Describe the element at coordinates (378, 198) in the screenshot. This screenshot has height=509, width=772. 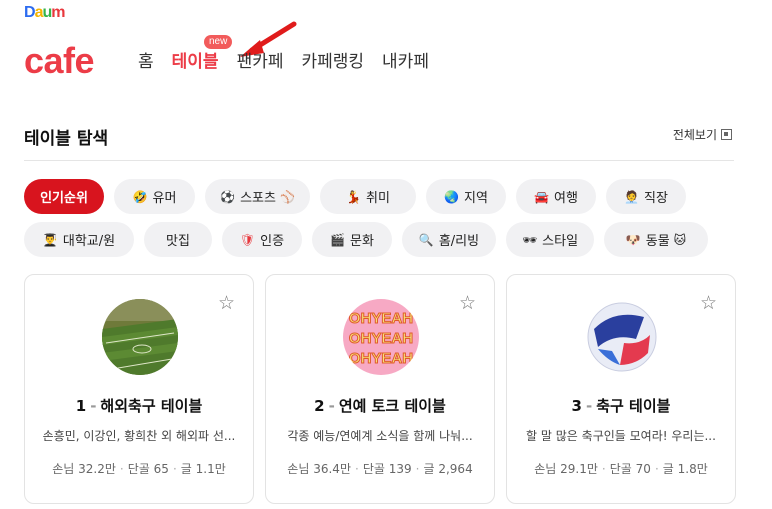
I see `chip-label: 취미` at that location.